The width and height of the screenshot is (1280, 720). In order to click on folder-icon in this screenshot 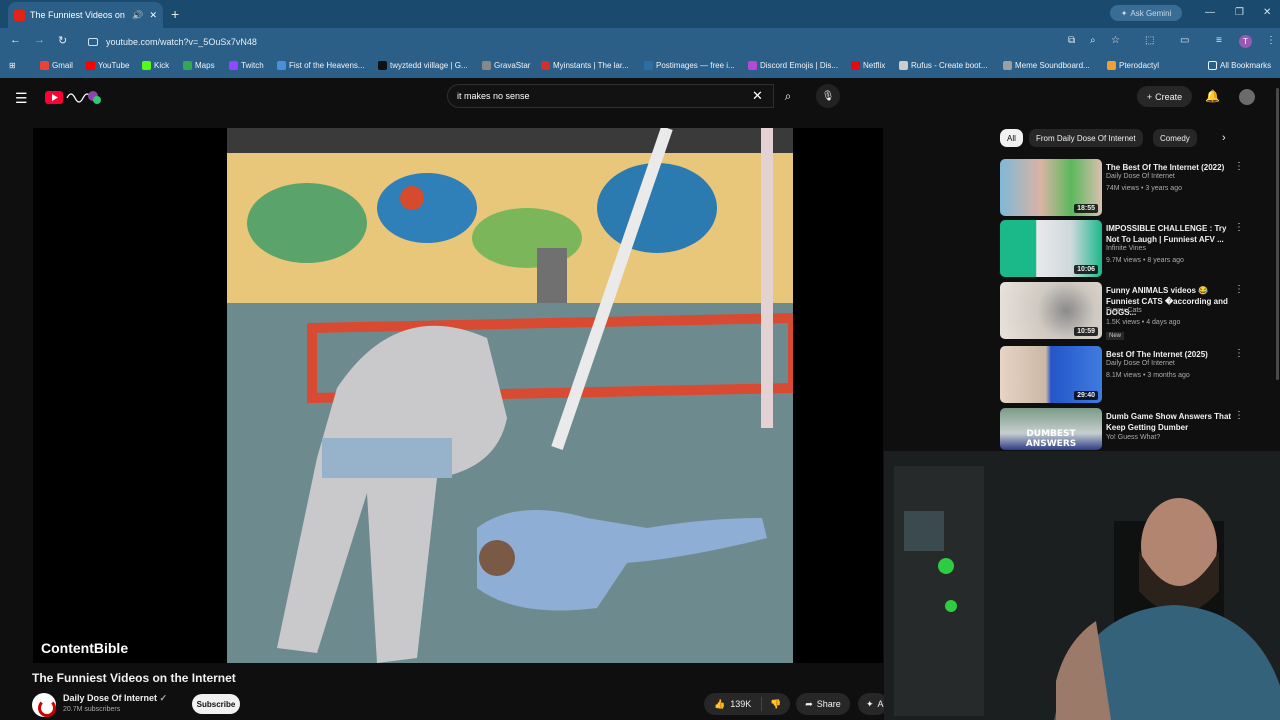, I will do `click(1212, 65)`.